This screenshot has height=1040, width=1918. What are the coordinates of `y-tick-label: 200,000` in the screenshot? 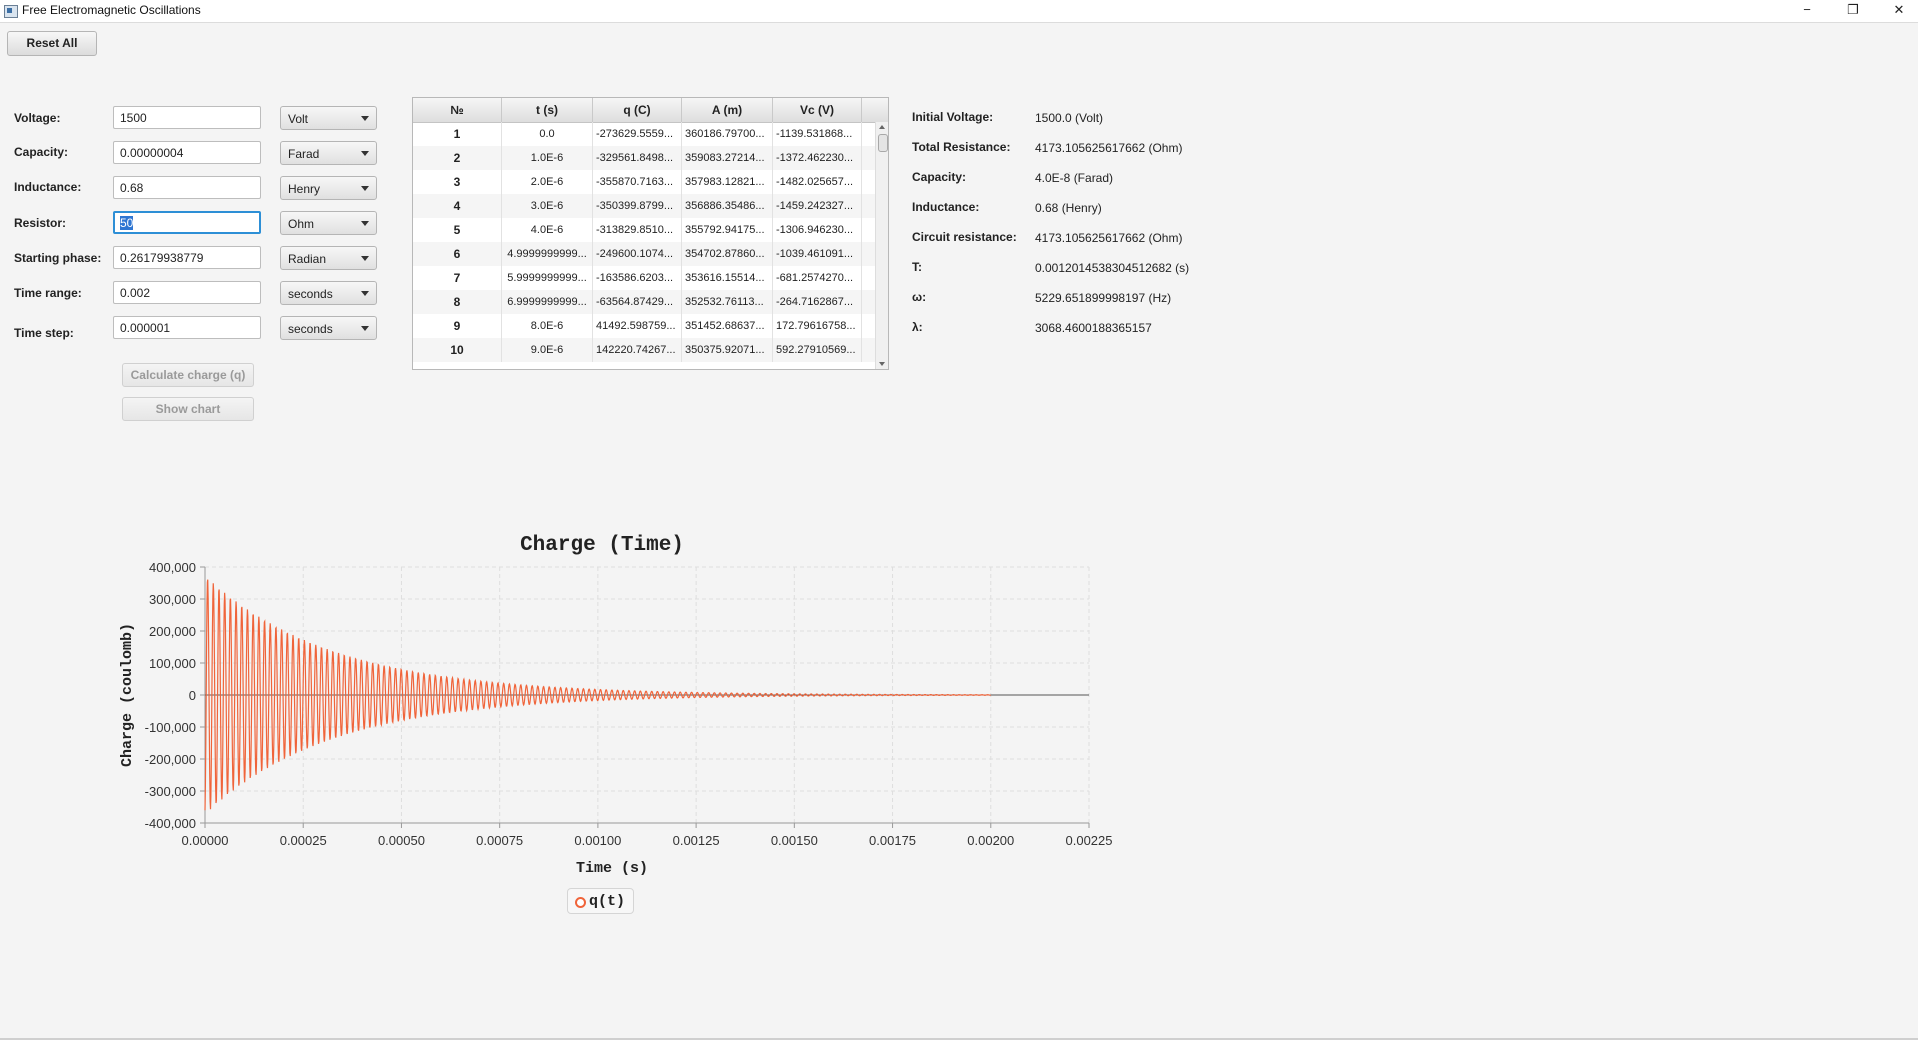 It's located at (172, 631).